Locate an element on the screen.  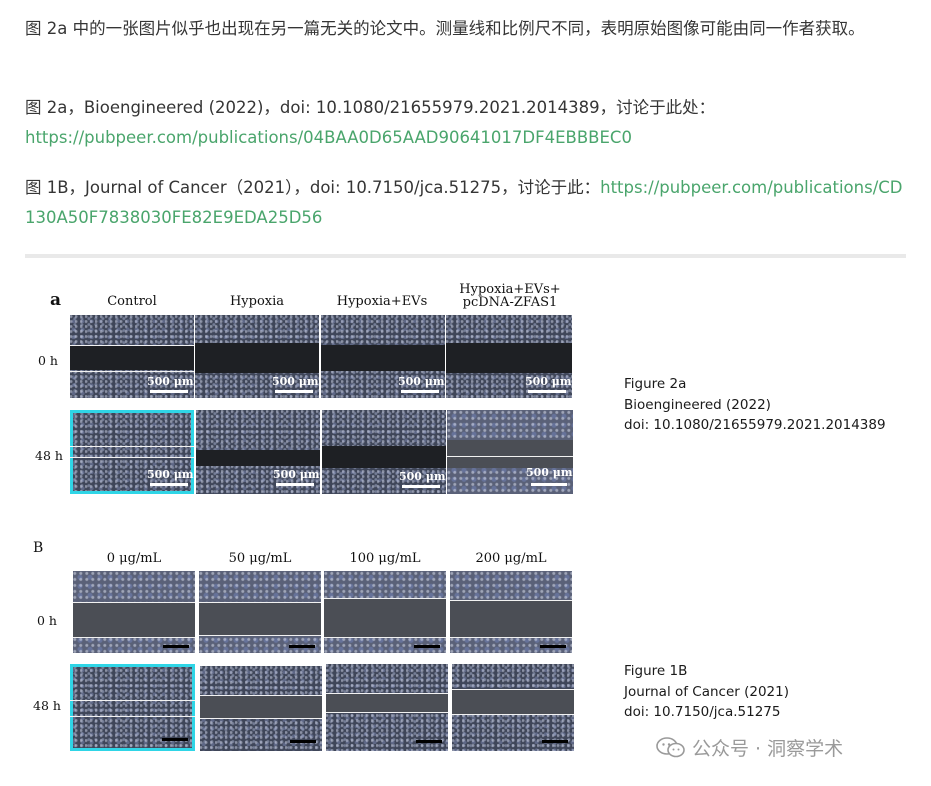
caption-1b-title: Figure 1B is located at coordinates (656, 671).